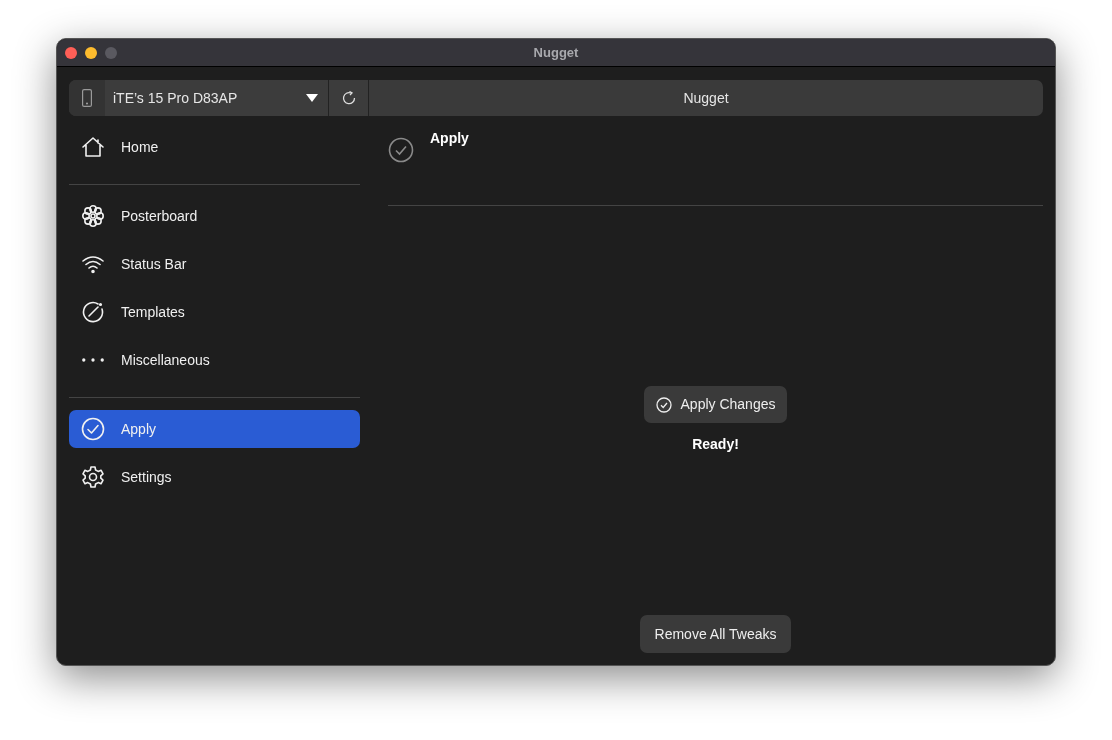 Image resolution: width=1112 pixels, height=740 pixels. Describe the element at coordinates (93, 312) in the screenshot. I see `pencil-circle-icon` at that location.